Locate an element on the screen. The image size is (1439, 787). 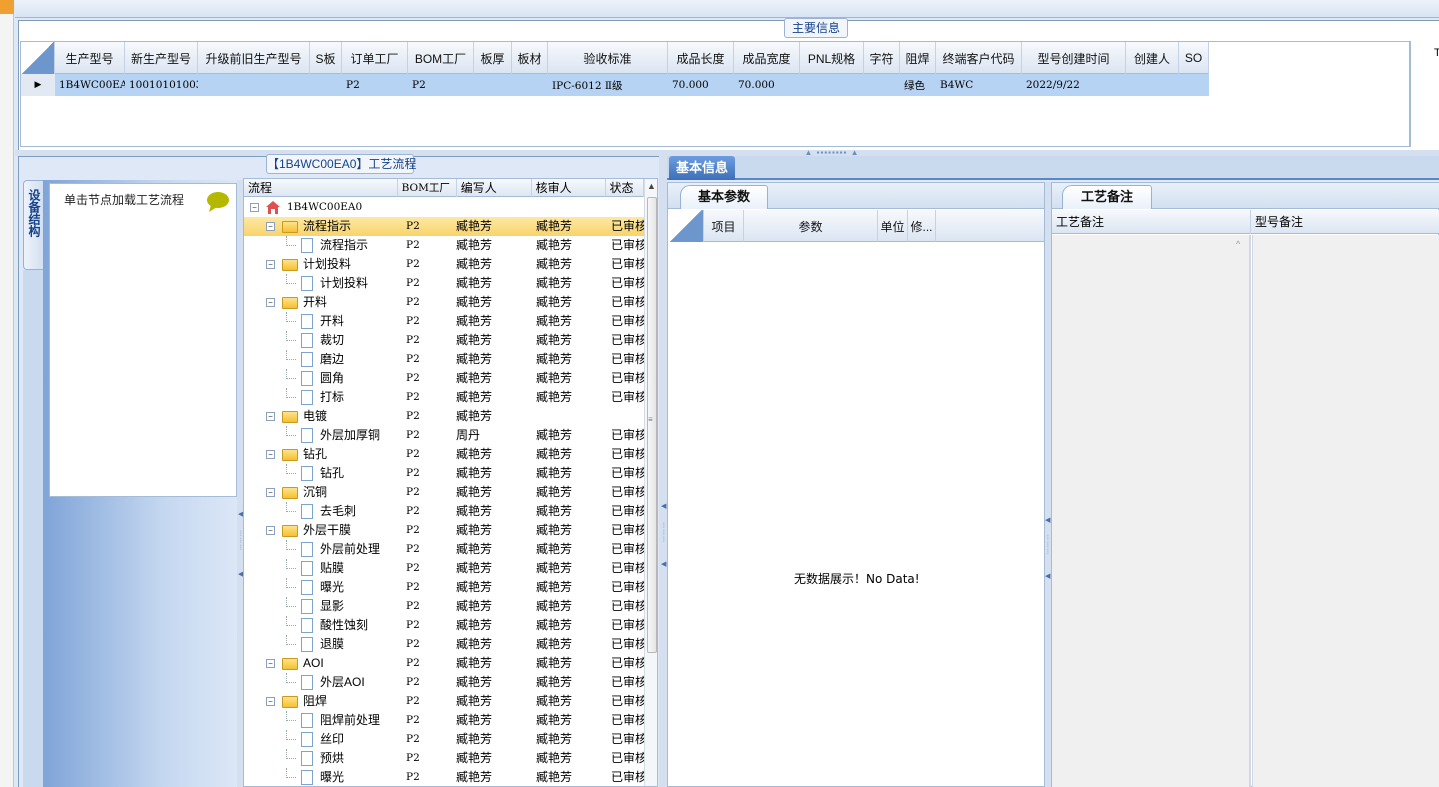
tree-row: 外层加厚铜 P2 周丹 臧艳芳 已审核 is located at coordinates (444, 435).